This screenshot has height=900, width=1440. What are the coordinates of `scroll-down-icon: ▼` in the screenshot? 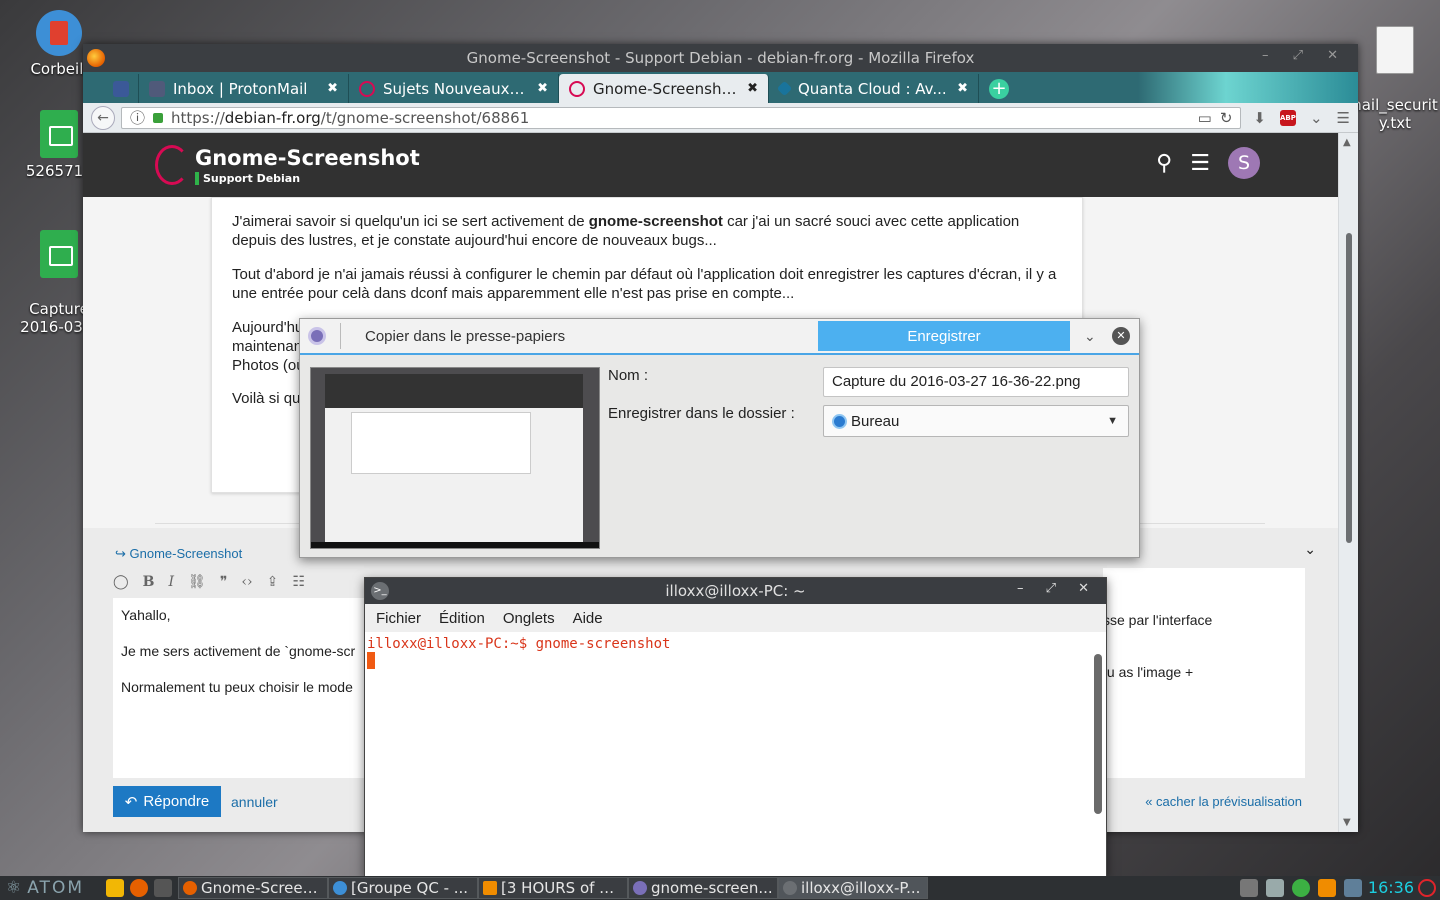 It's located at (1347, 822).